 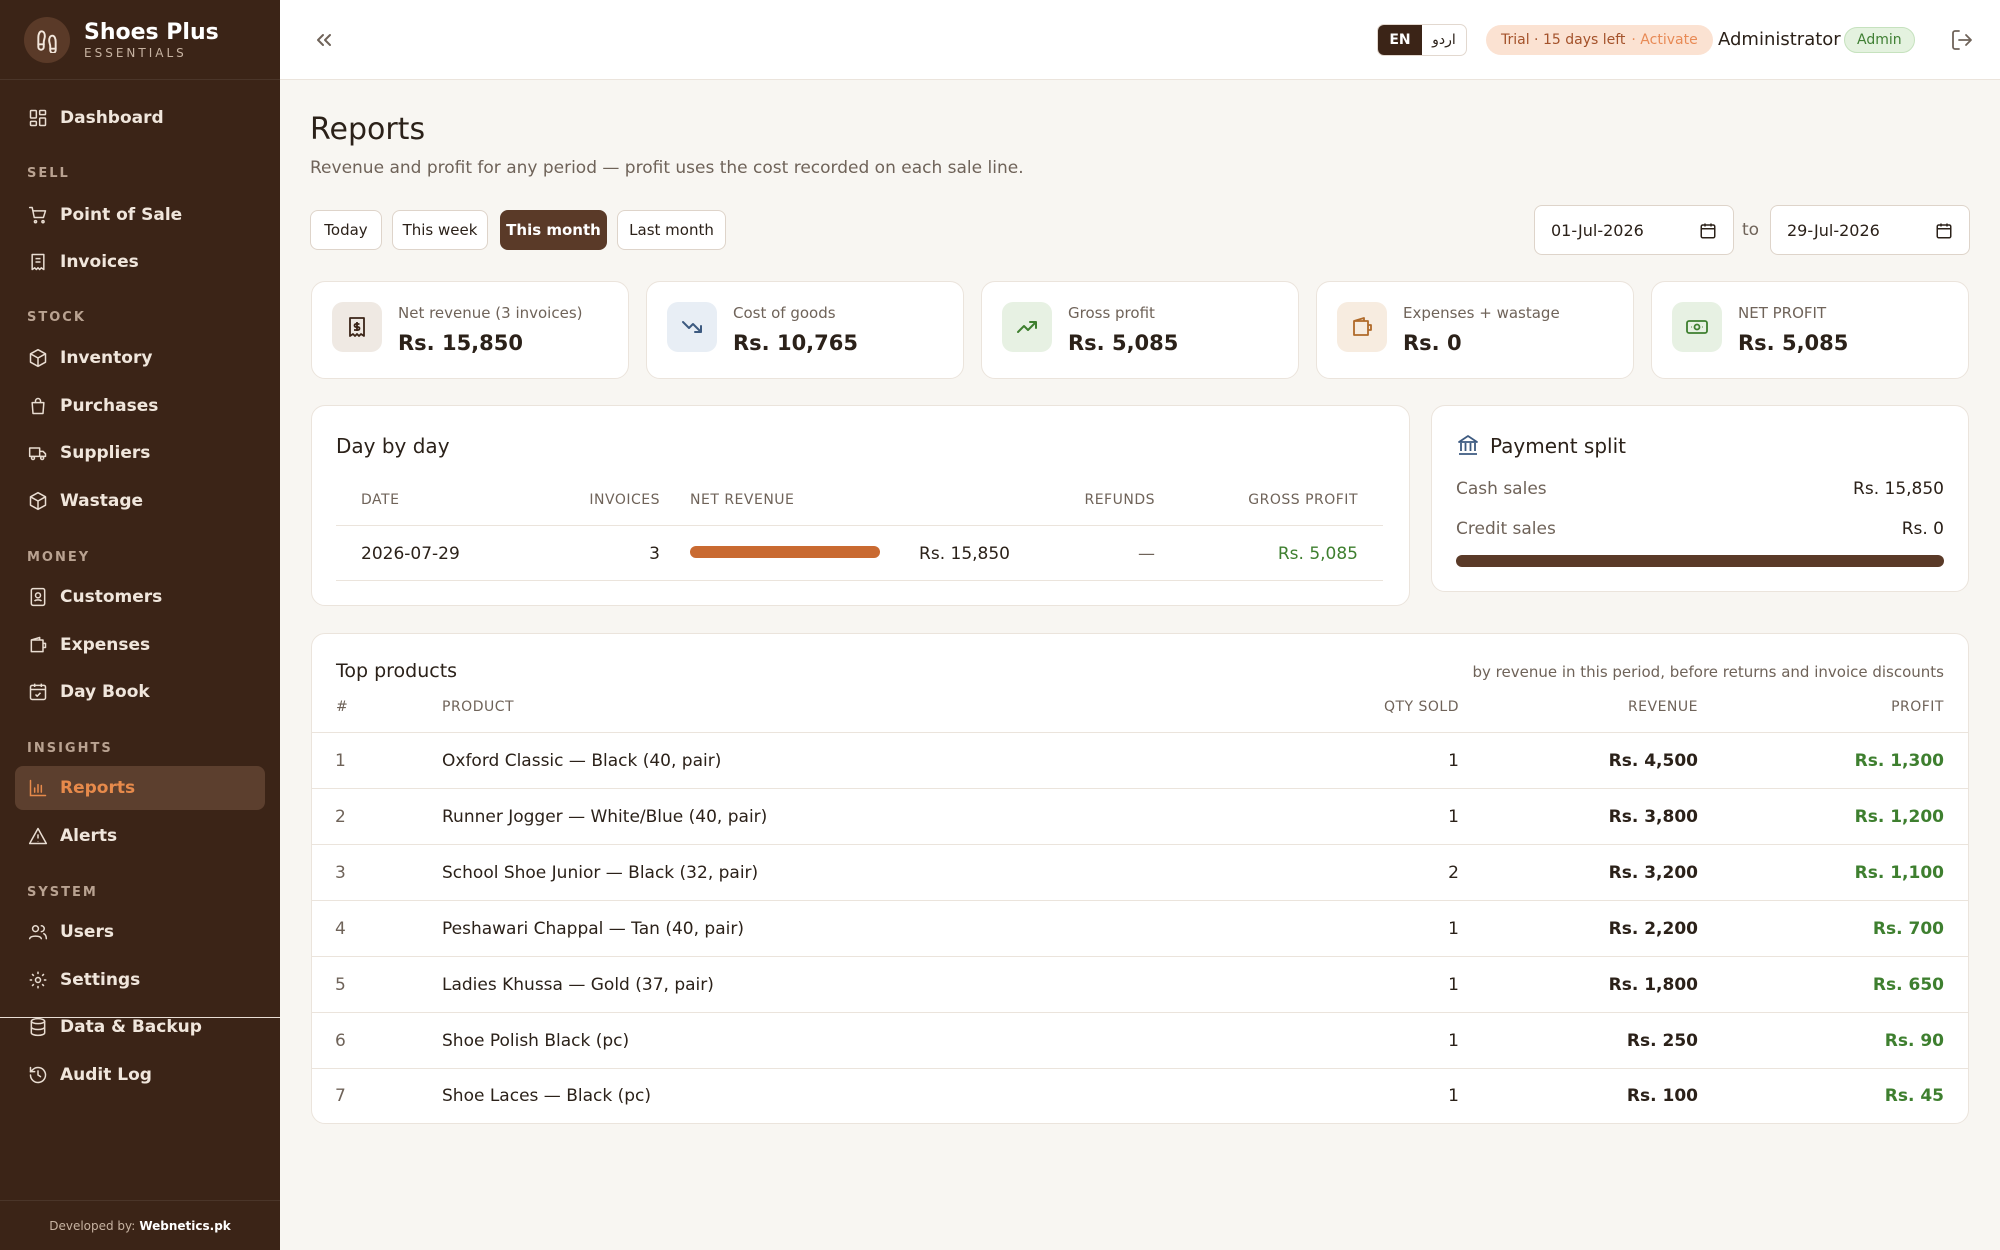 What do you see at coordinates (742, 500) in the screenshot?
I see `col-net-revenue: NET REVENUE` at bounding box center [742, 500].